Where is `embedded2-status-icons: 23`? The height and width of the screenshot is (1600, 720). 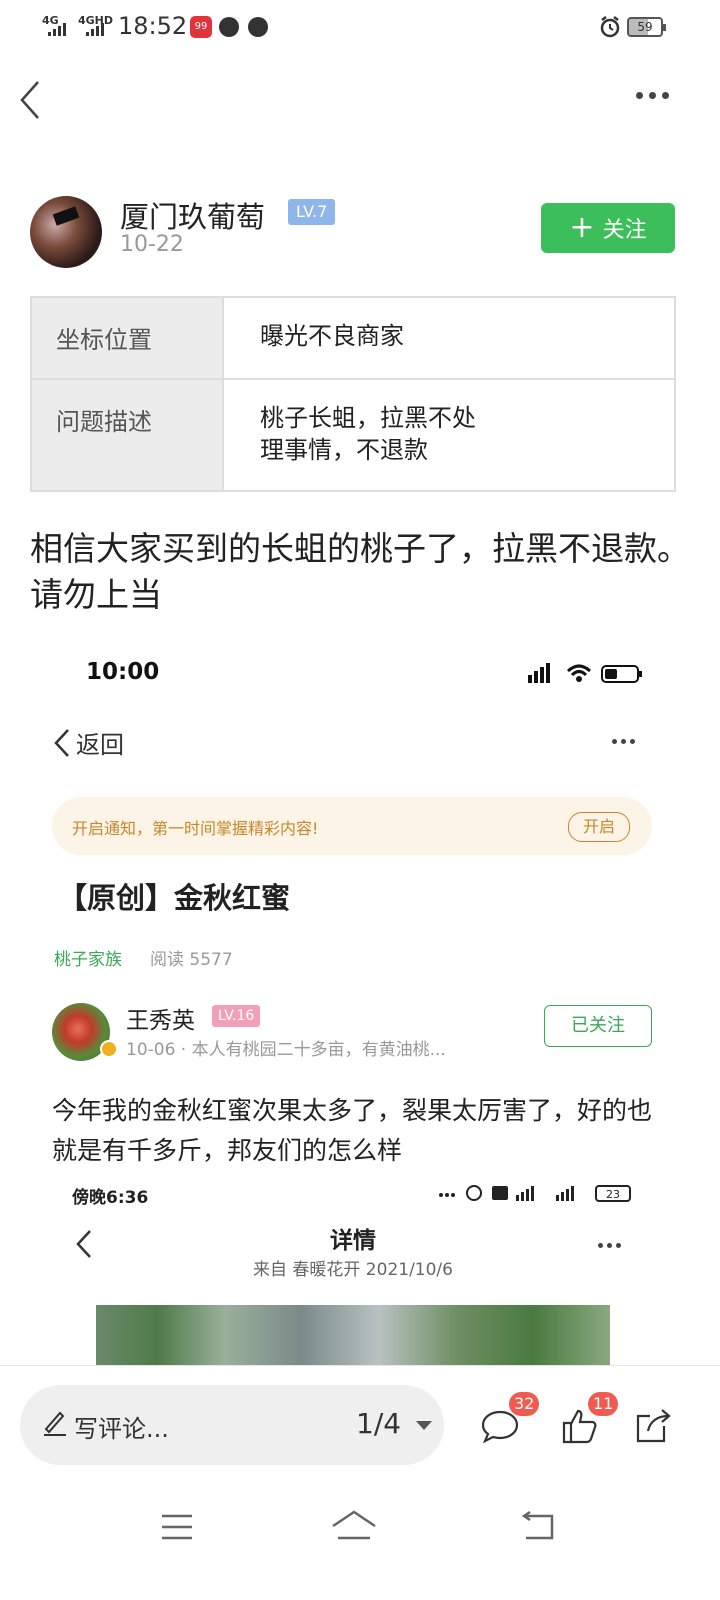 embedded2-status-icons: 23 is located at coordinates (535, 1193).